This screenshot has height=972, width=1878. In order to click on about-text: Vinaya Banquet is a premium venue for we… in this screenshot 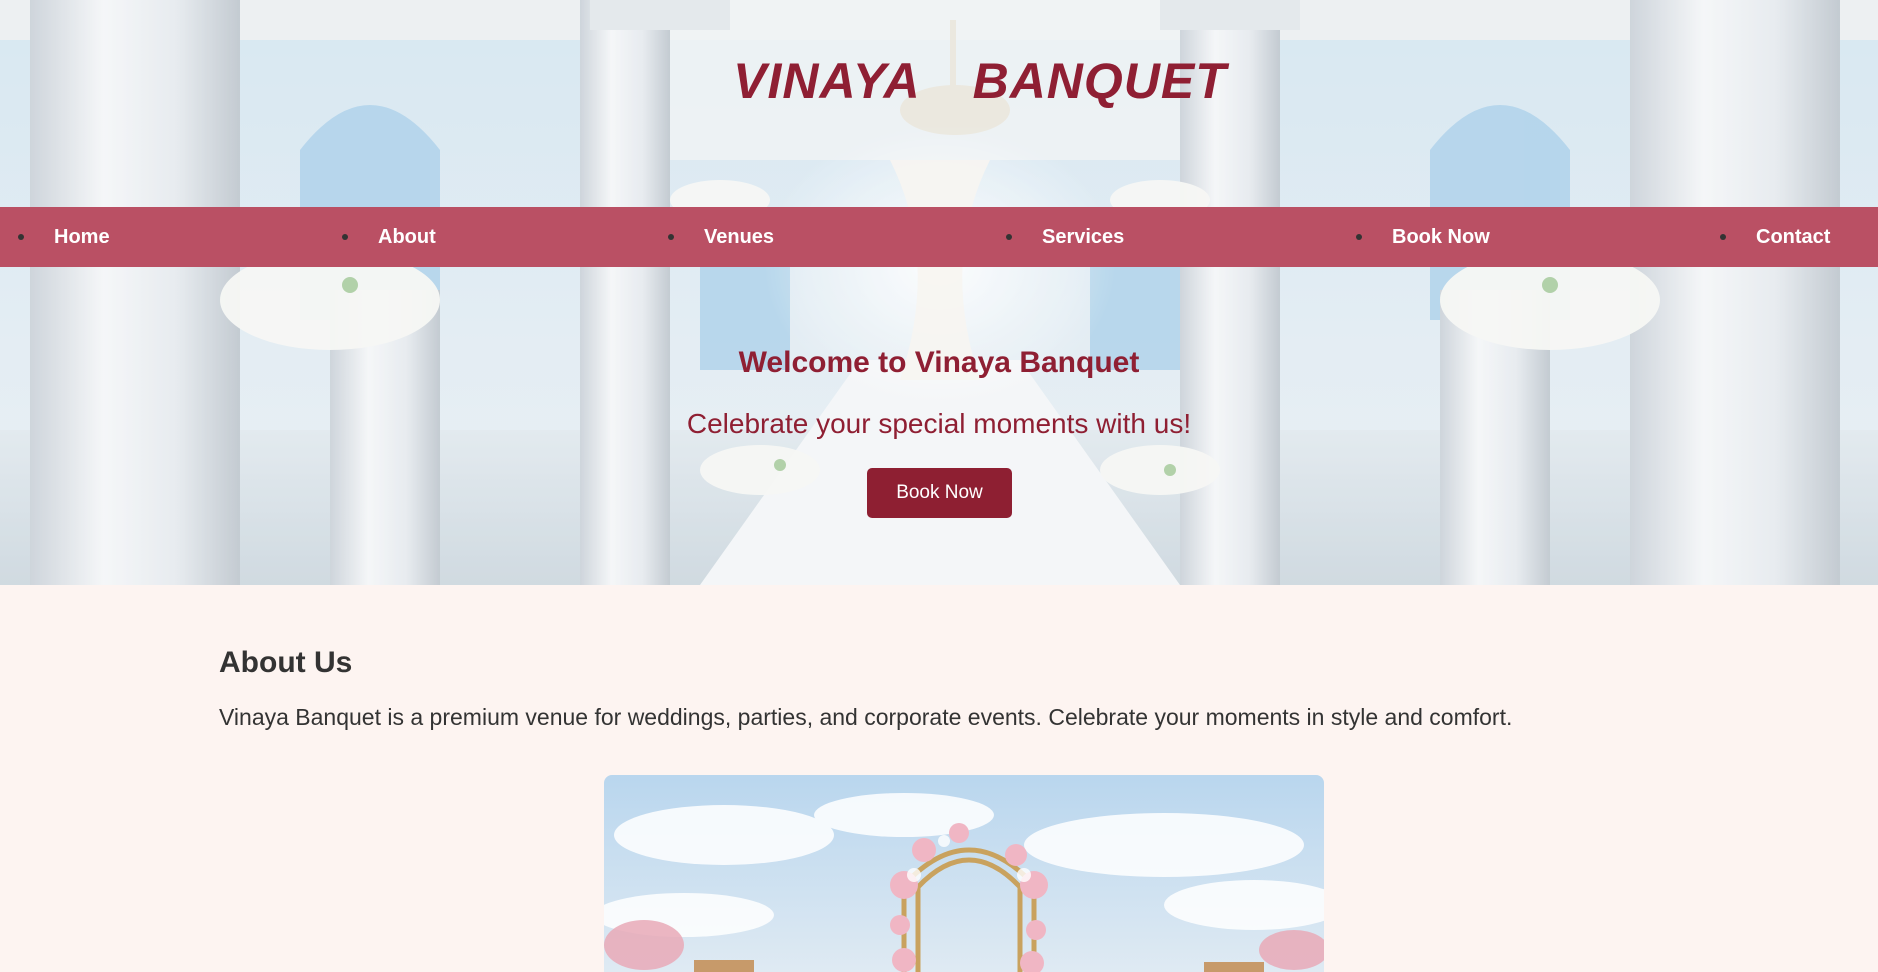, I will do `click(866, 717)`.